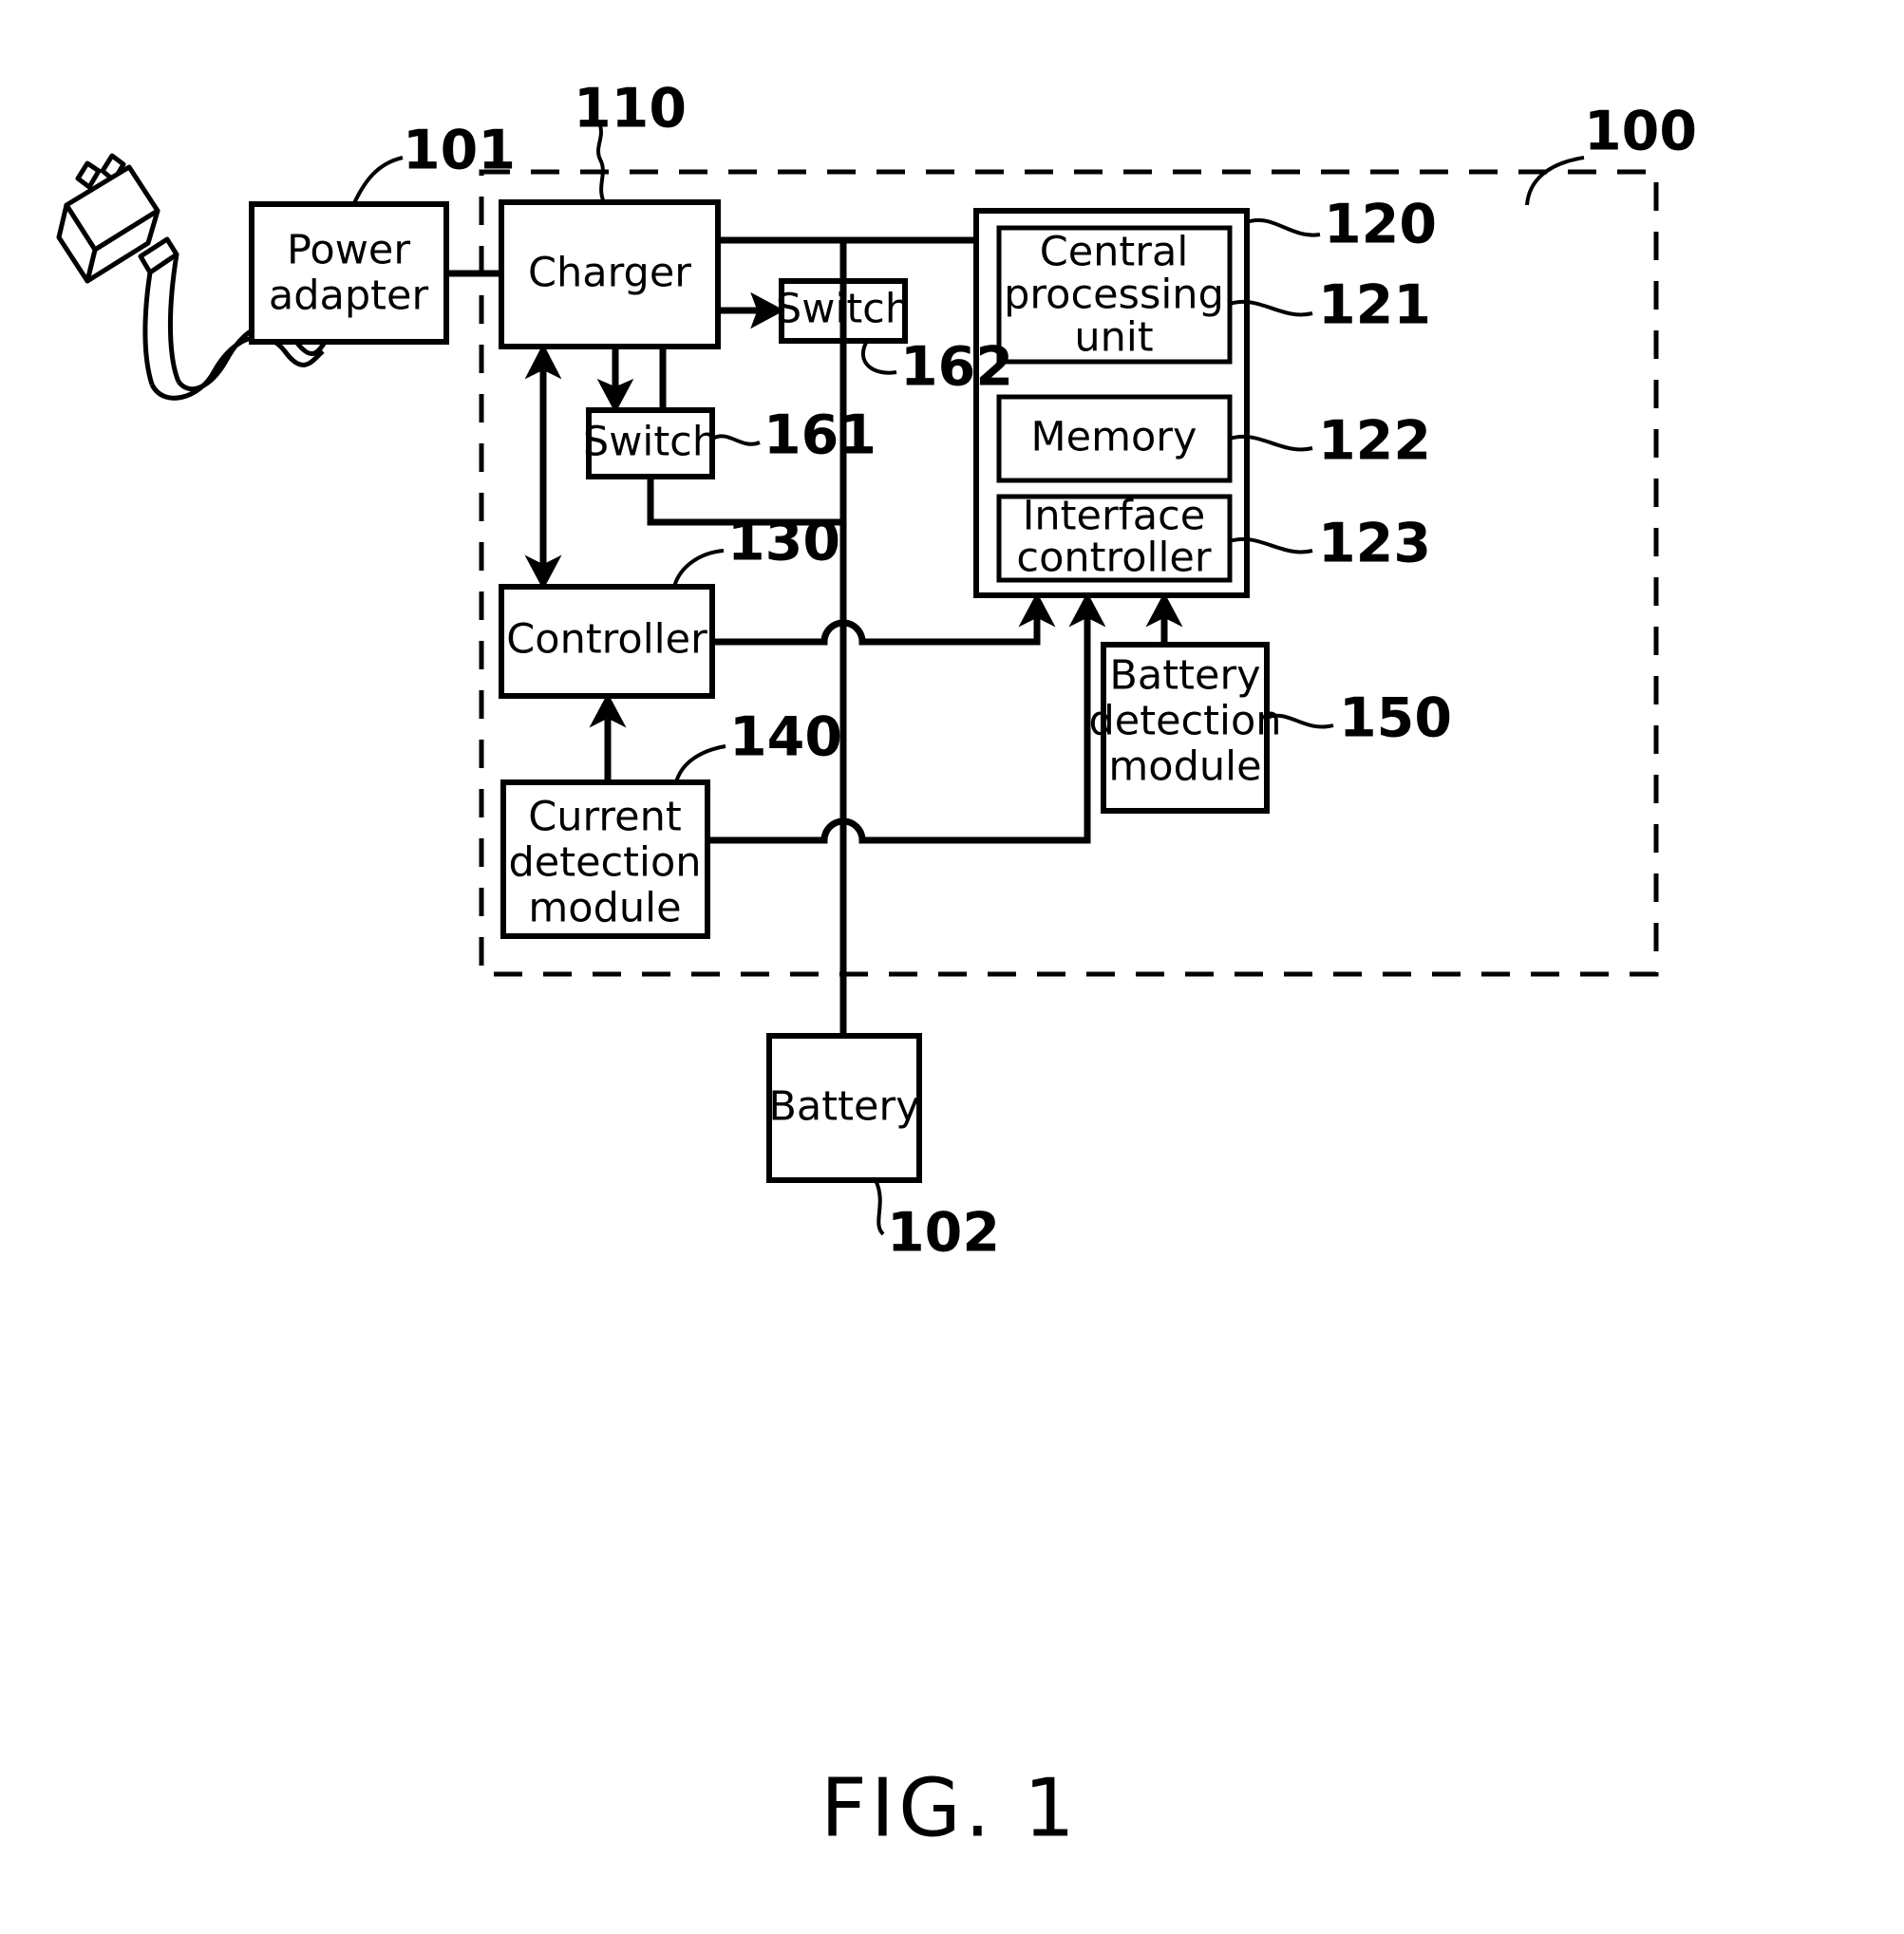 This screenshot has width=1904, height=1934. Describe the element at coordinates (604, 863) in the screenshot. I see `current-detection-module-label-line2: detection` at that location.